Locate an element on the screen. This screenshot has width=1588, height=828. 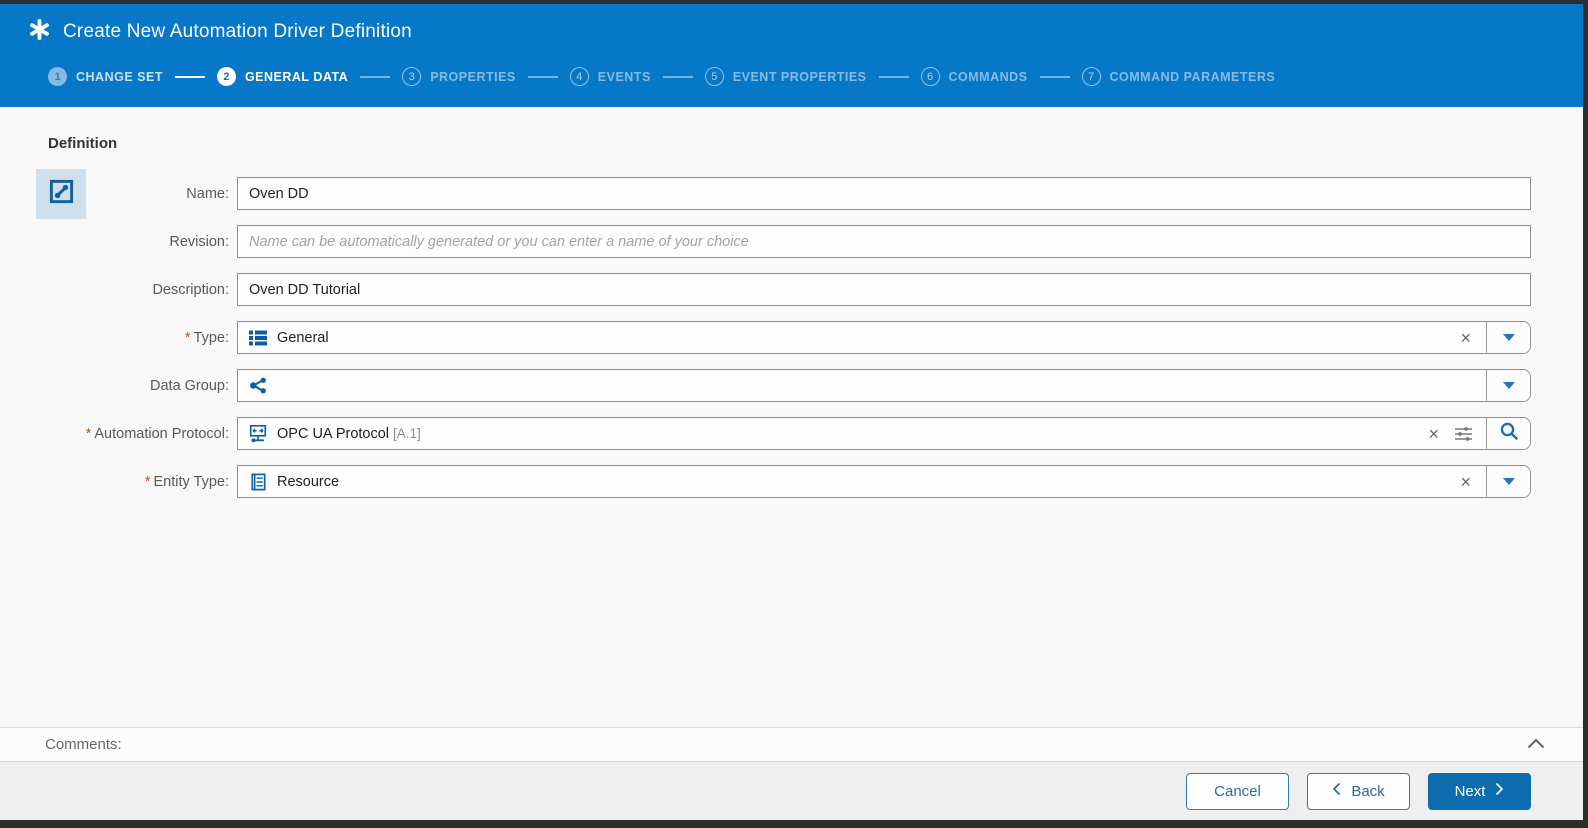
data-group-select is located at coordinates (884, 385).